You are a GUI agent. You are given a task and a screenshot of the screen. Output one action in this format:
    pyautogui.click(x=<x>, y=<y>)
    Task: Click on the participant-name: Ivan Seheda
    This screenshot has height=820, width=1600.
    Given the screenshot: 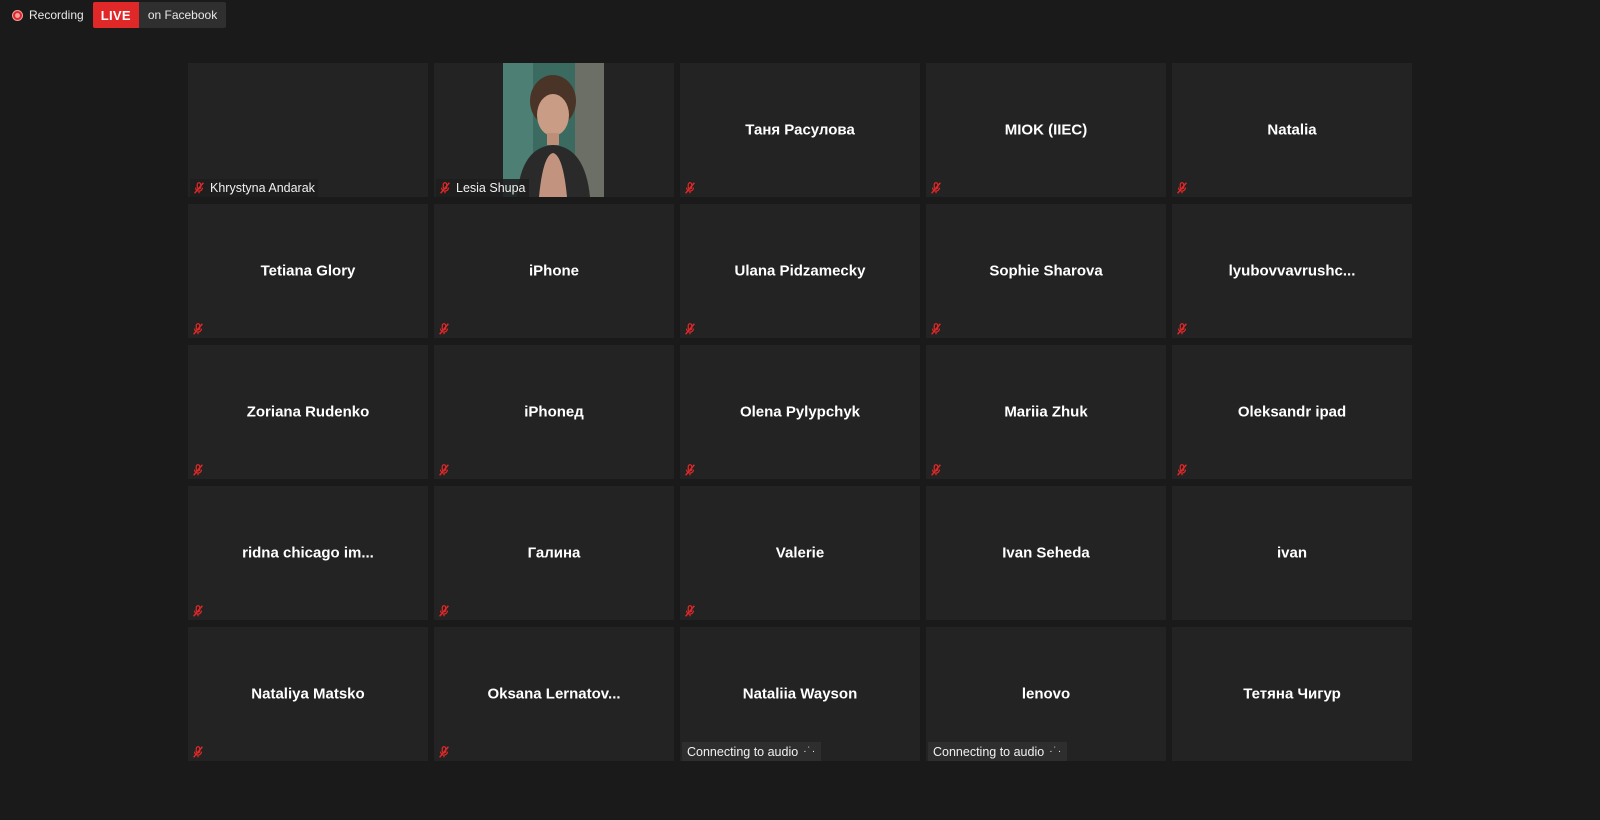 What is the action you would take?
    pyautogui.click(x=1046, y=553)
    